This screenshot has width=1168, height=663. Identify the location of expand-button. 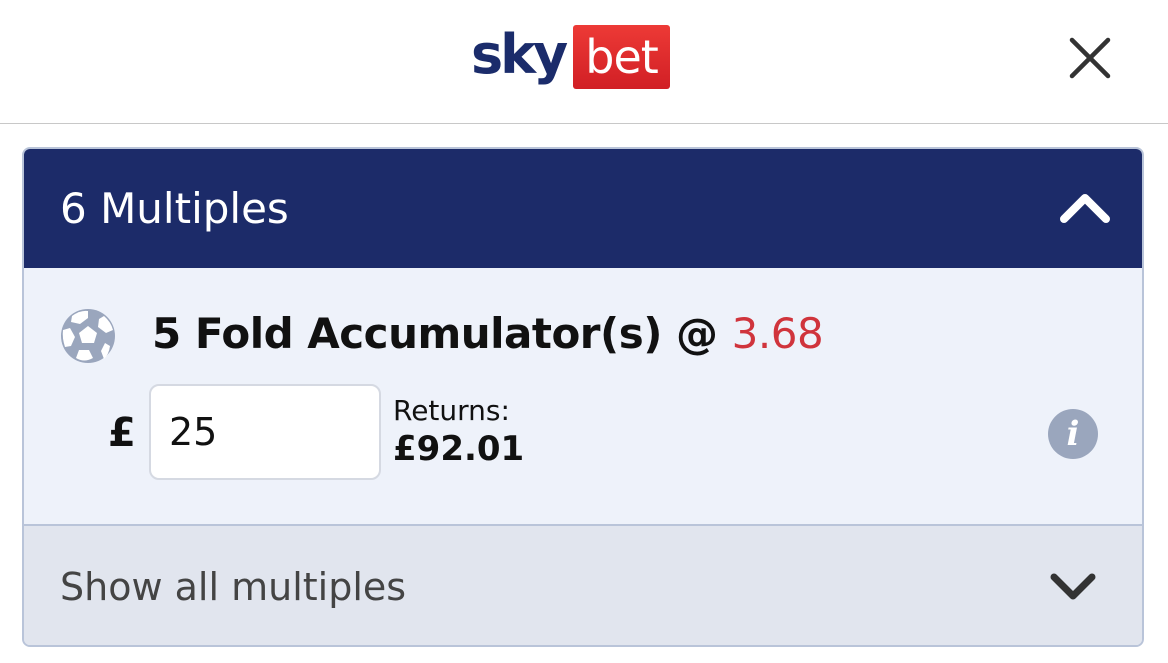
(1073, 587).